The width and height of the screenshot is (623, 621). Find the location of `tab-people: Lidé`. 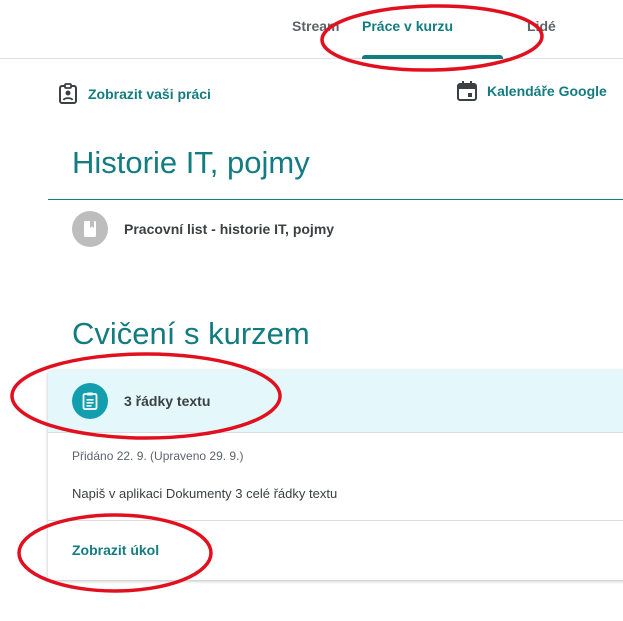

tab-people: Lidé is located at coordinates (541, 26).